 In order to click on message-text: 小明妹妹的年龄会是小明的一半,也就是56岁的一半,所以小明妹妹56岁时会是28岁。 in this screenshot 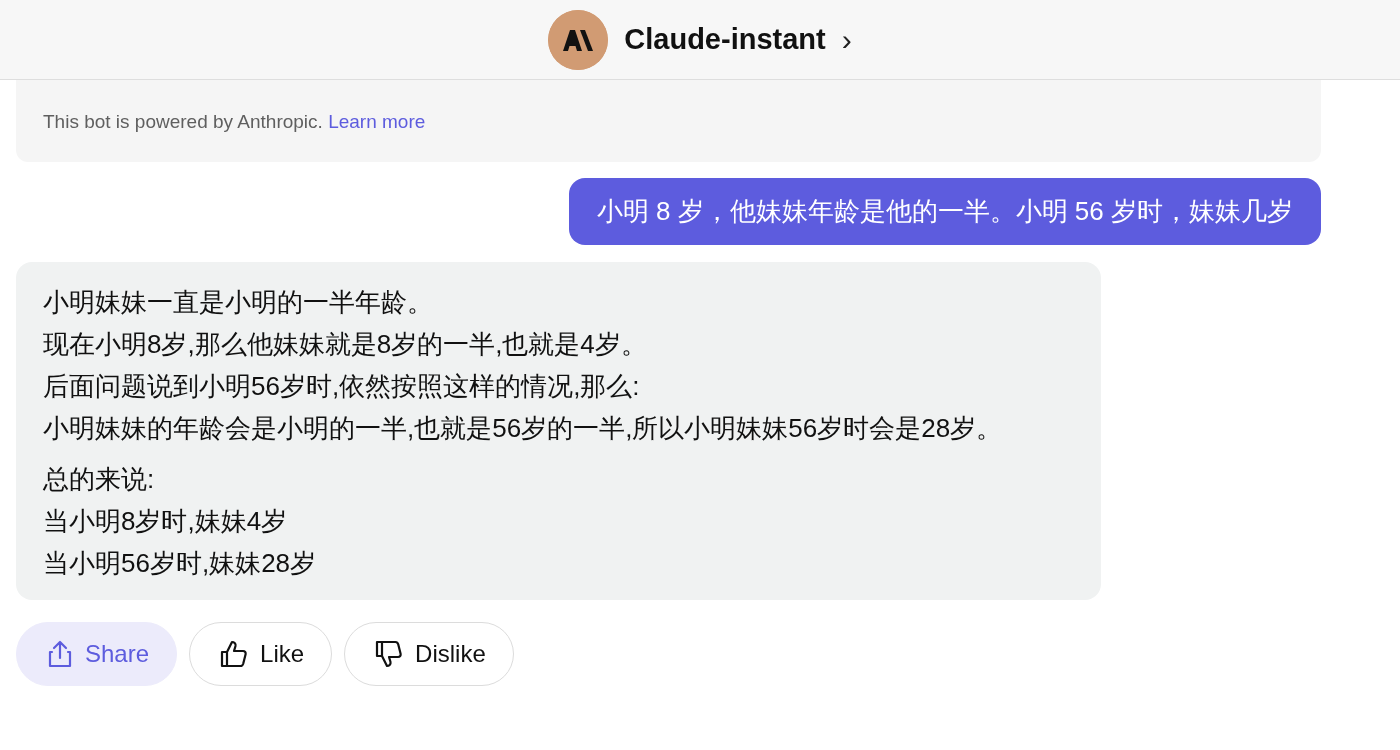, I will do `click(523, 428)`.